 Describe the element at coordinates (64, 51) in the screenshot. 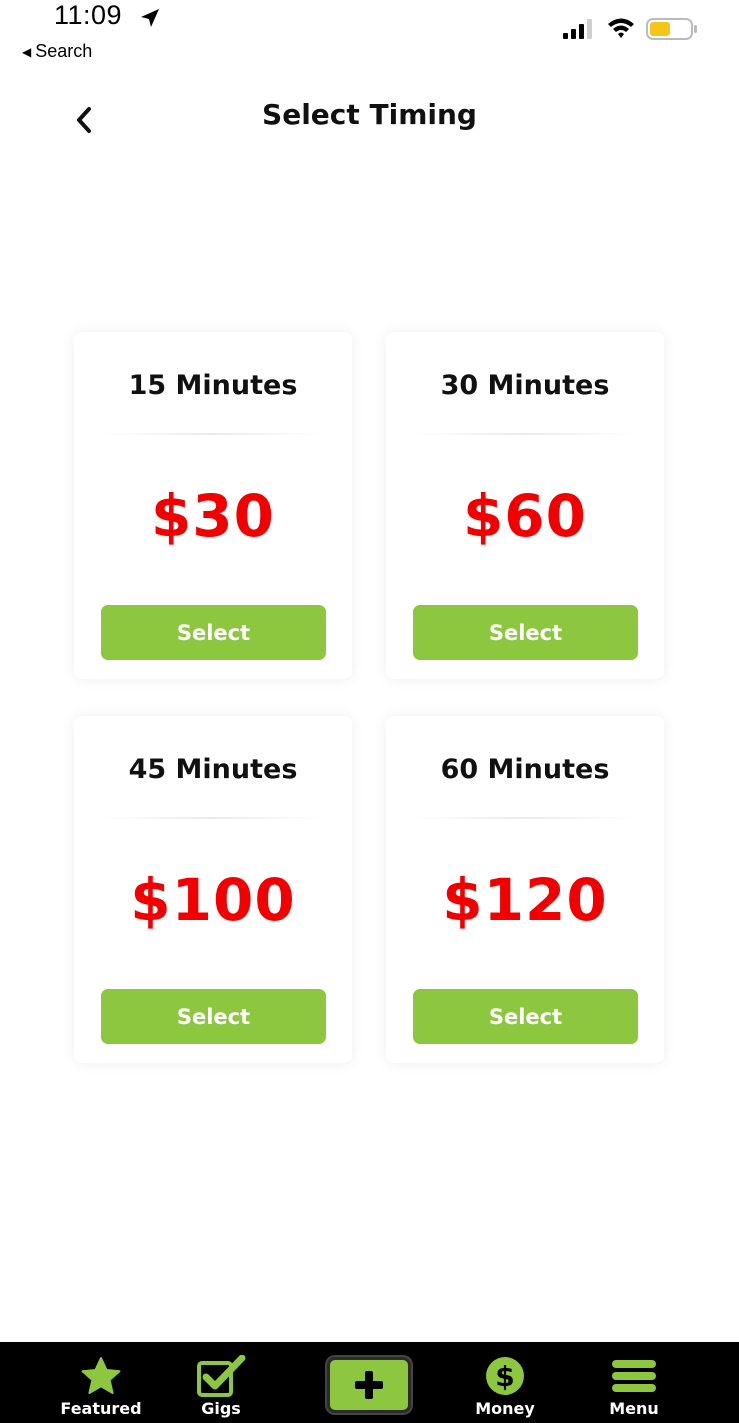

I see `status-back-label: Search` at that location.